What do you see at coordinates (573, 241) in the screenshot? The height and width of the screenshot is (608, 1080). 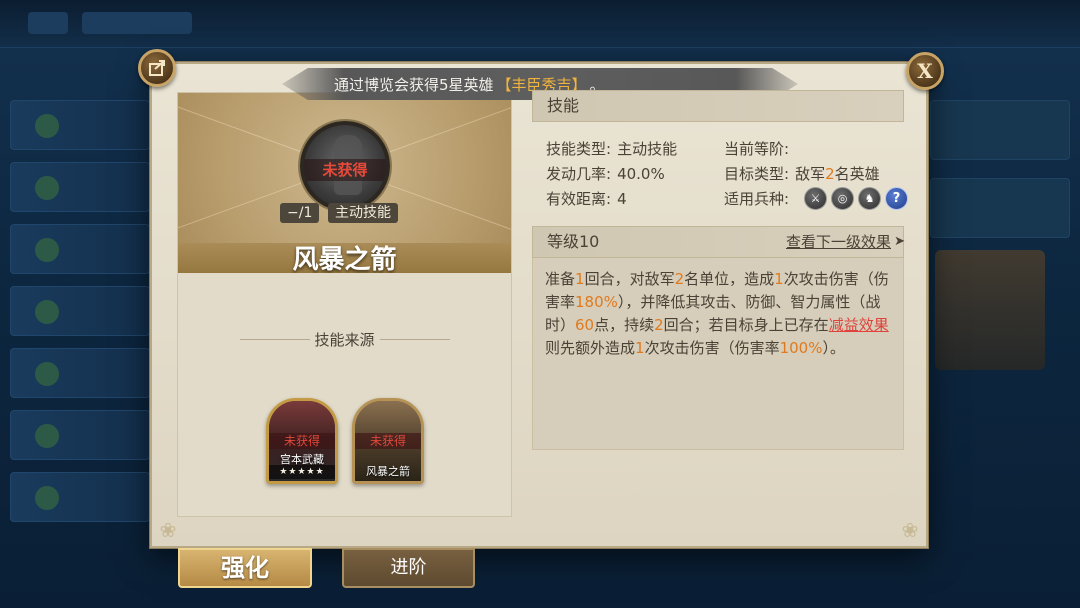 I see `skill-level: 等级10` at bounding box center [573, 241].